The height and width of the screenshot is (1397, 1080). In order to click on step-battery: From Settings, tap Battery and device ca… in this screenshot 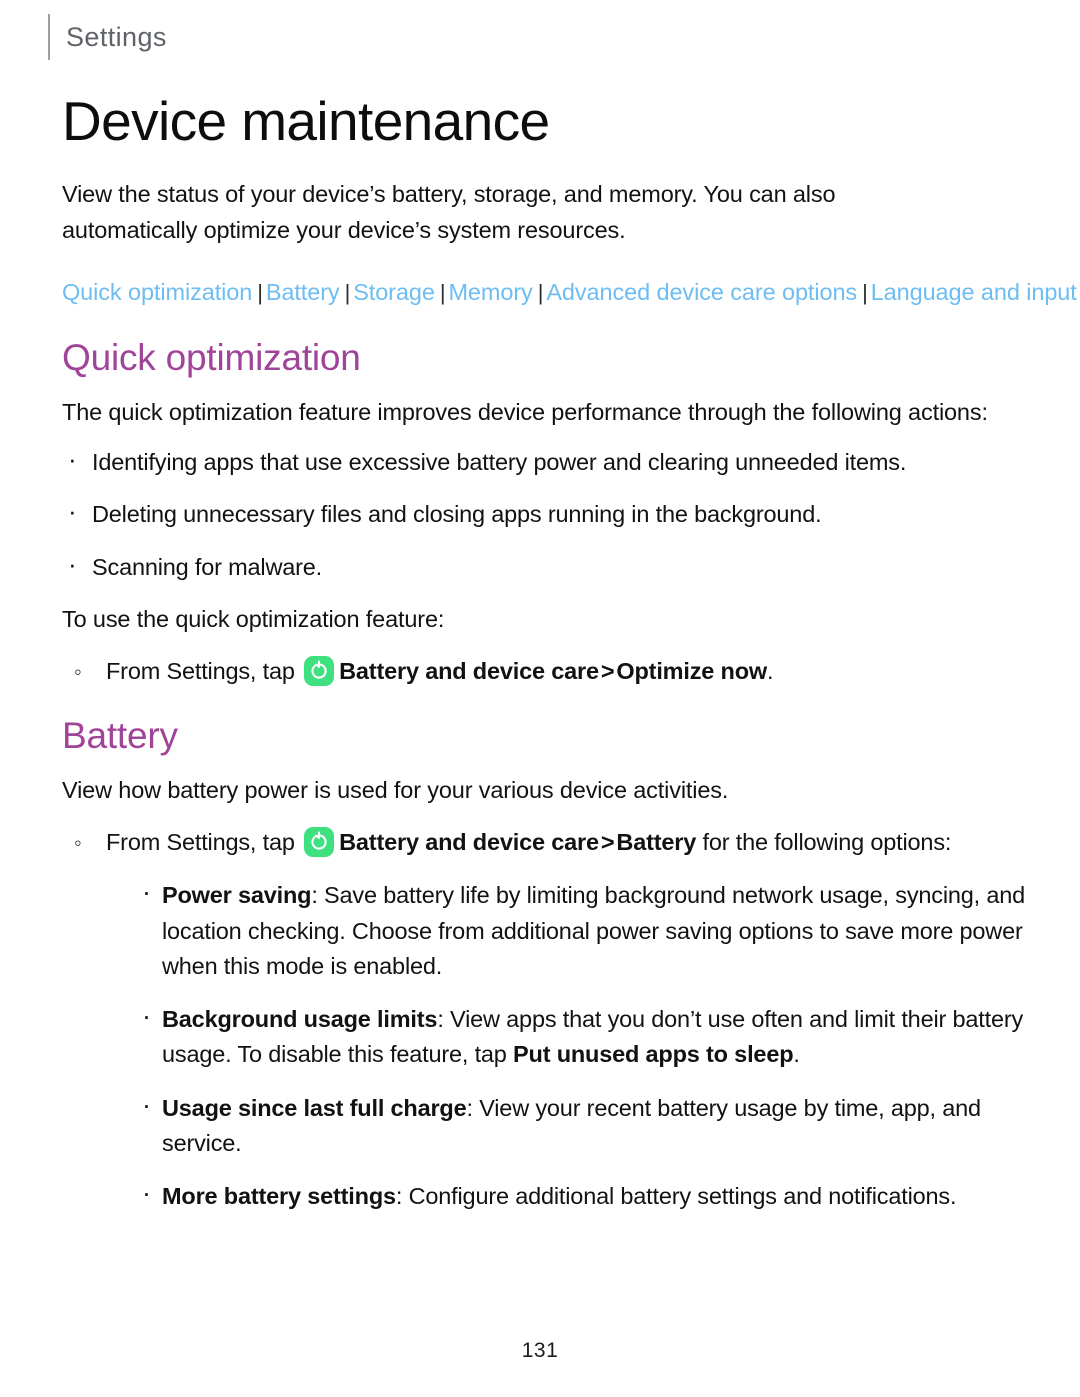, I will do `click(546, 842)`.